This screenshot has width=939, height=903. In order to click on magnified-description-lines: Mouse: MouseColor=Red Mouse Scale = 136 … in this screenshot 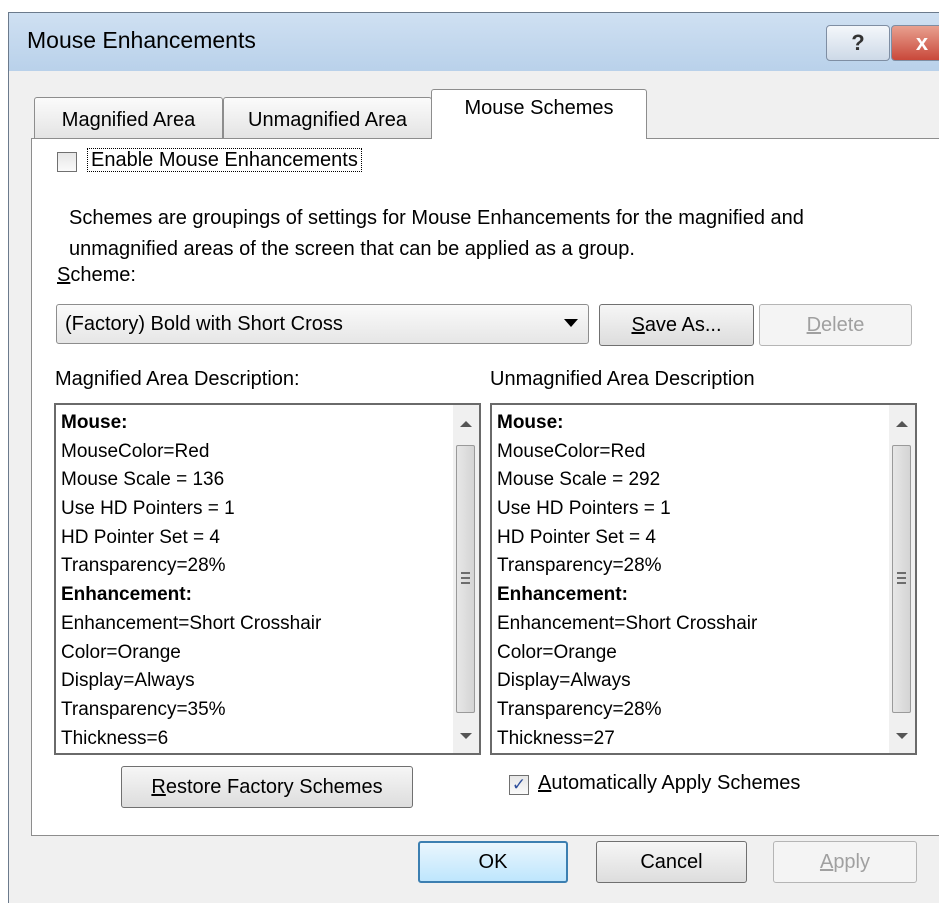, I will do `click(191, 581)`.